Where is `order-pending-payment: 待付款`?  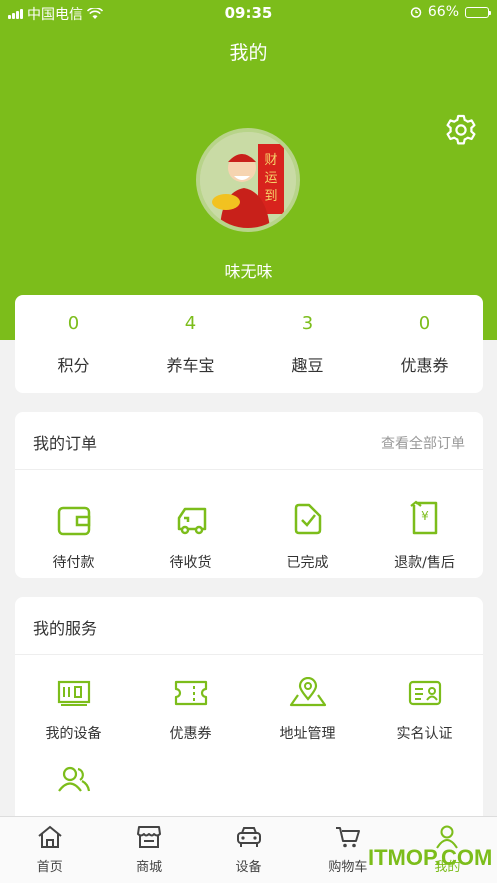
order-pending-payment: 待付款 is located at coordinates (73, 521).